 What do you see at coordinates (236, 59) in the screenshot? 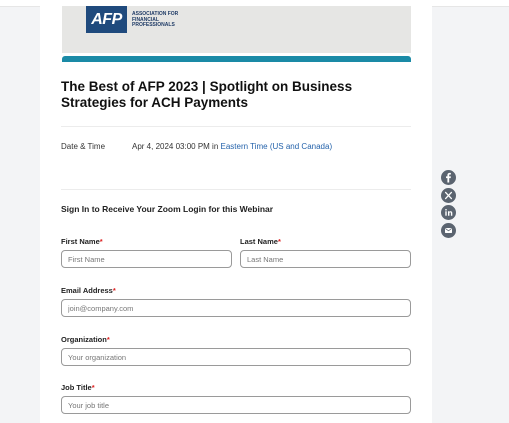
I see `accent-bar` at bounding box center [236, 59].